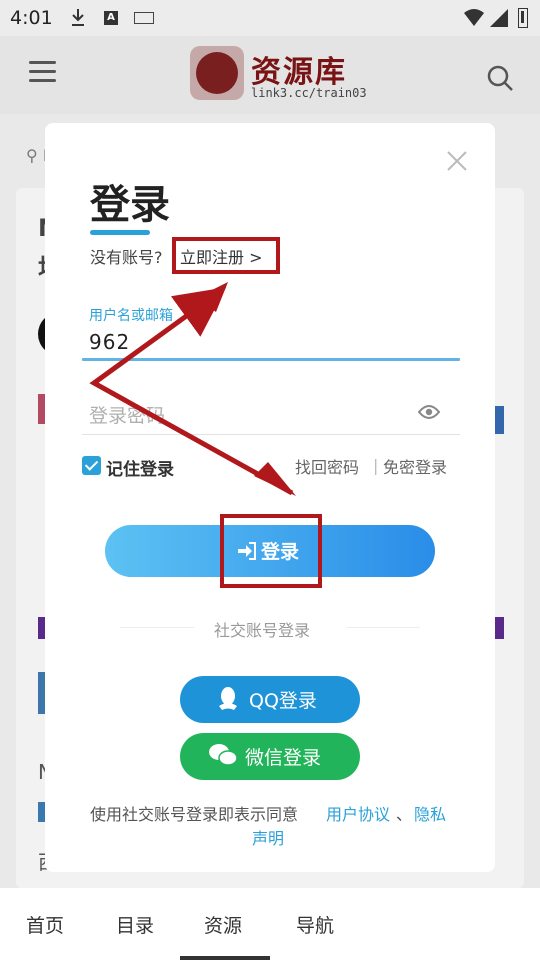  Describe the element at coordinates (499, 628) in the screenshot. I see `bg-bar` at that location.